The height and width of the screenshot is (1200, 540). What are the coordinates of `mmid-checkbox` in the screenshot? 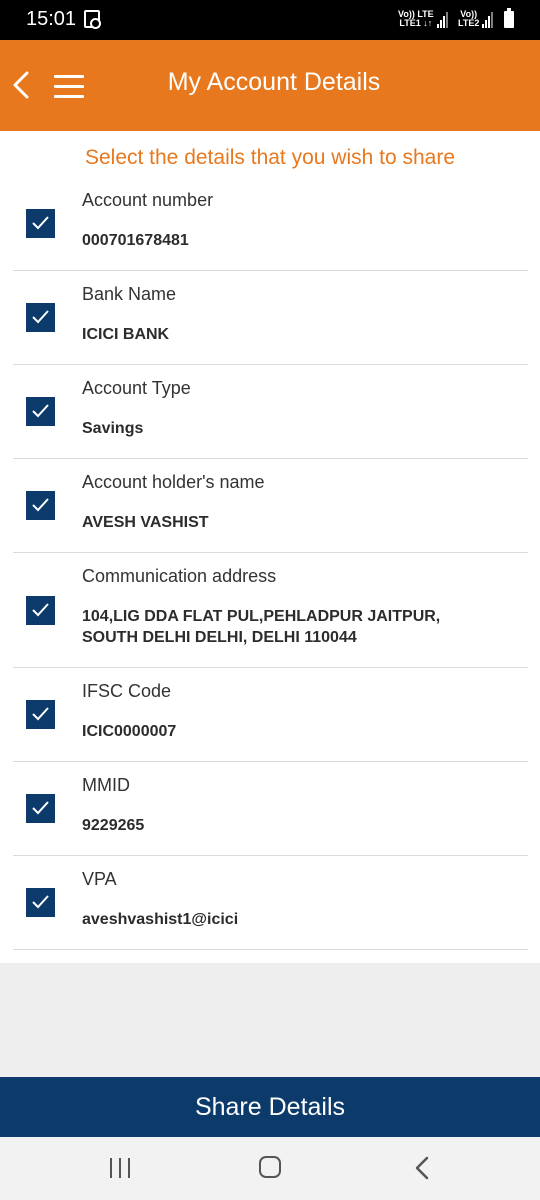 It's located at (40, 808).